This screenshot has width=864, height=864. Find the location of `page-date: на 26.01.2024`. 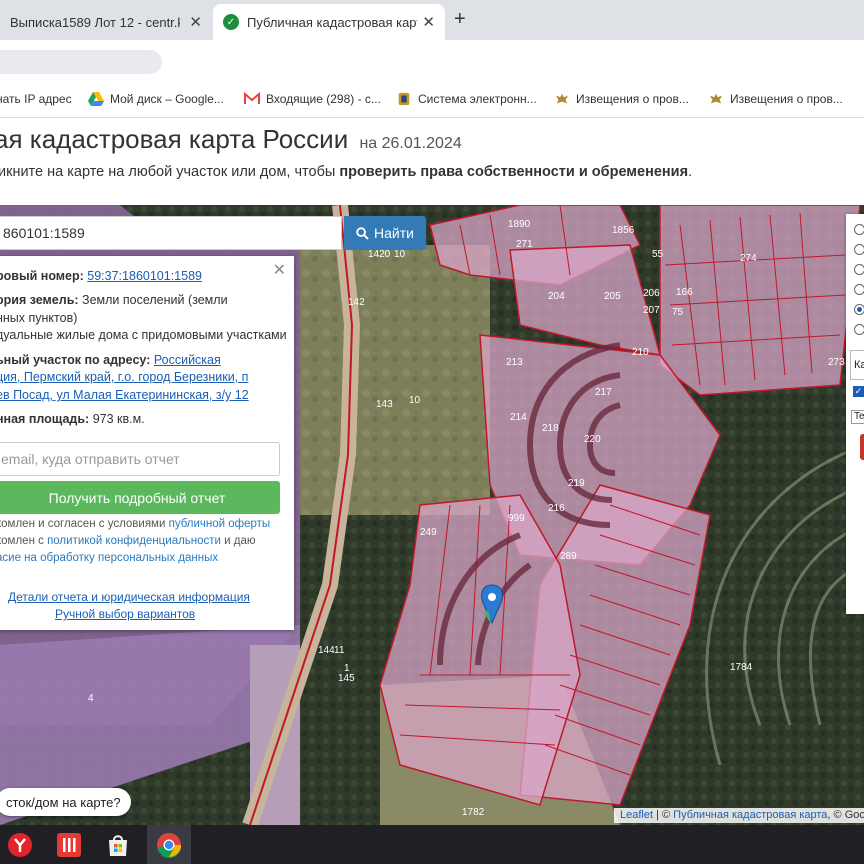

page-date: на 26.01.2024 is located at coordinates (410, 143).